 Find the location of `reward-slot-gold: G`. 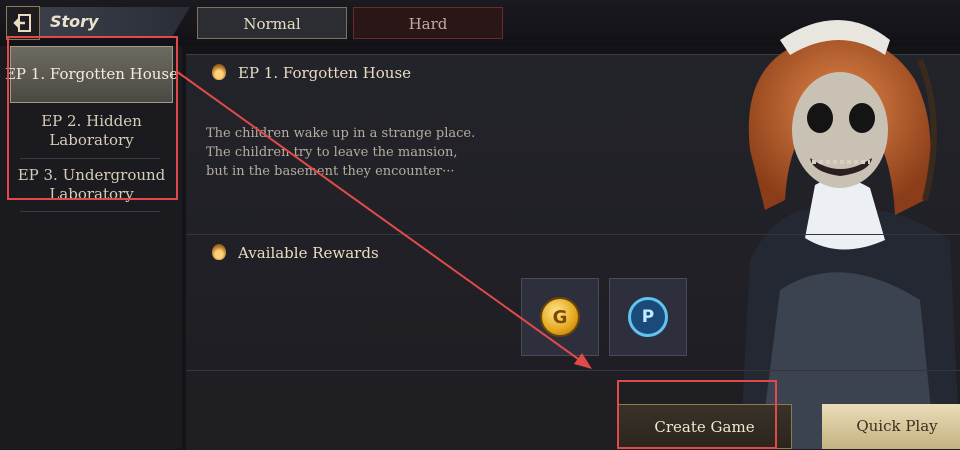

reward-slot-gold: G is located at coordinates (560, 317).